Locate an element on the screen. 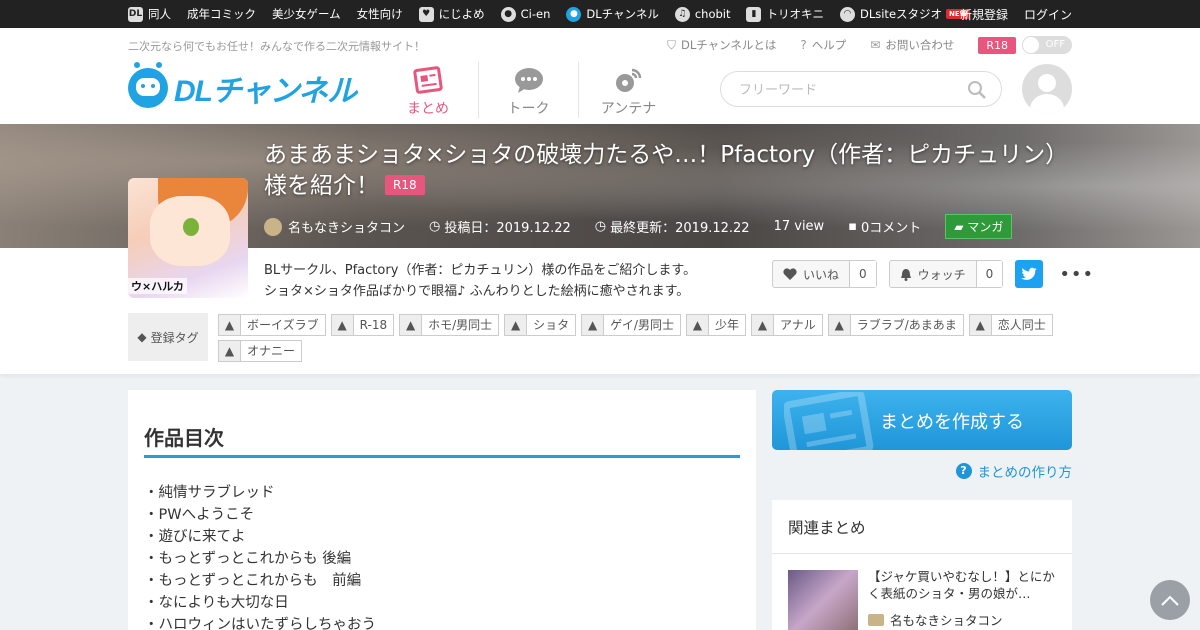 Image resolution: width=1200 pixels, height=630 pixels. tag-item: ▲ ボーイズラブ is located at coordinates (272, 325).